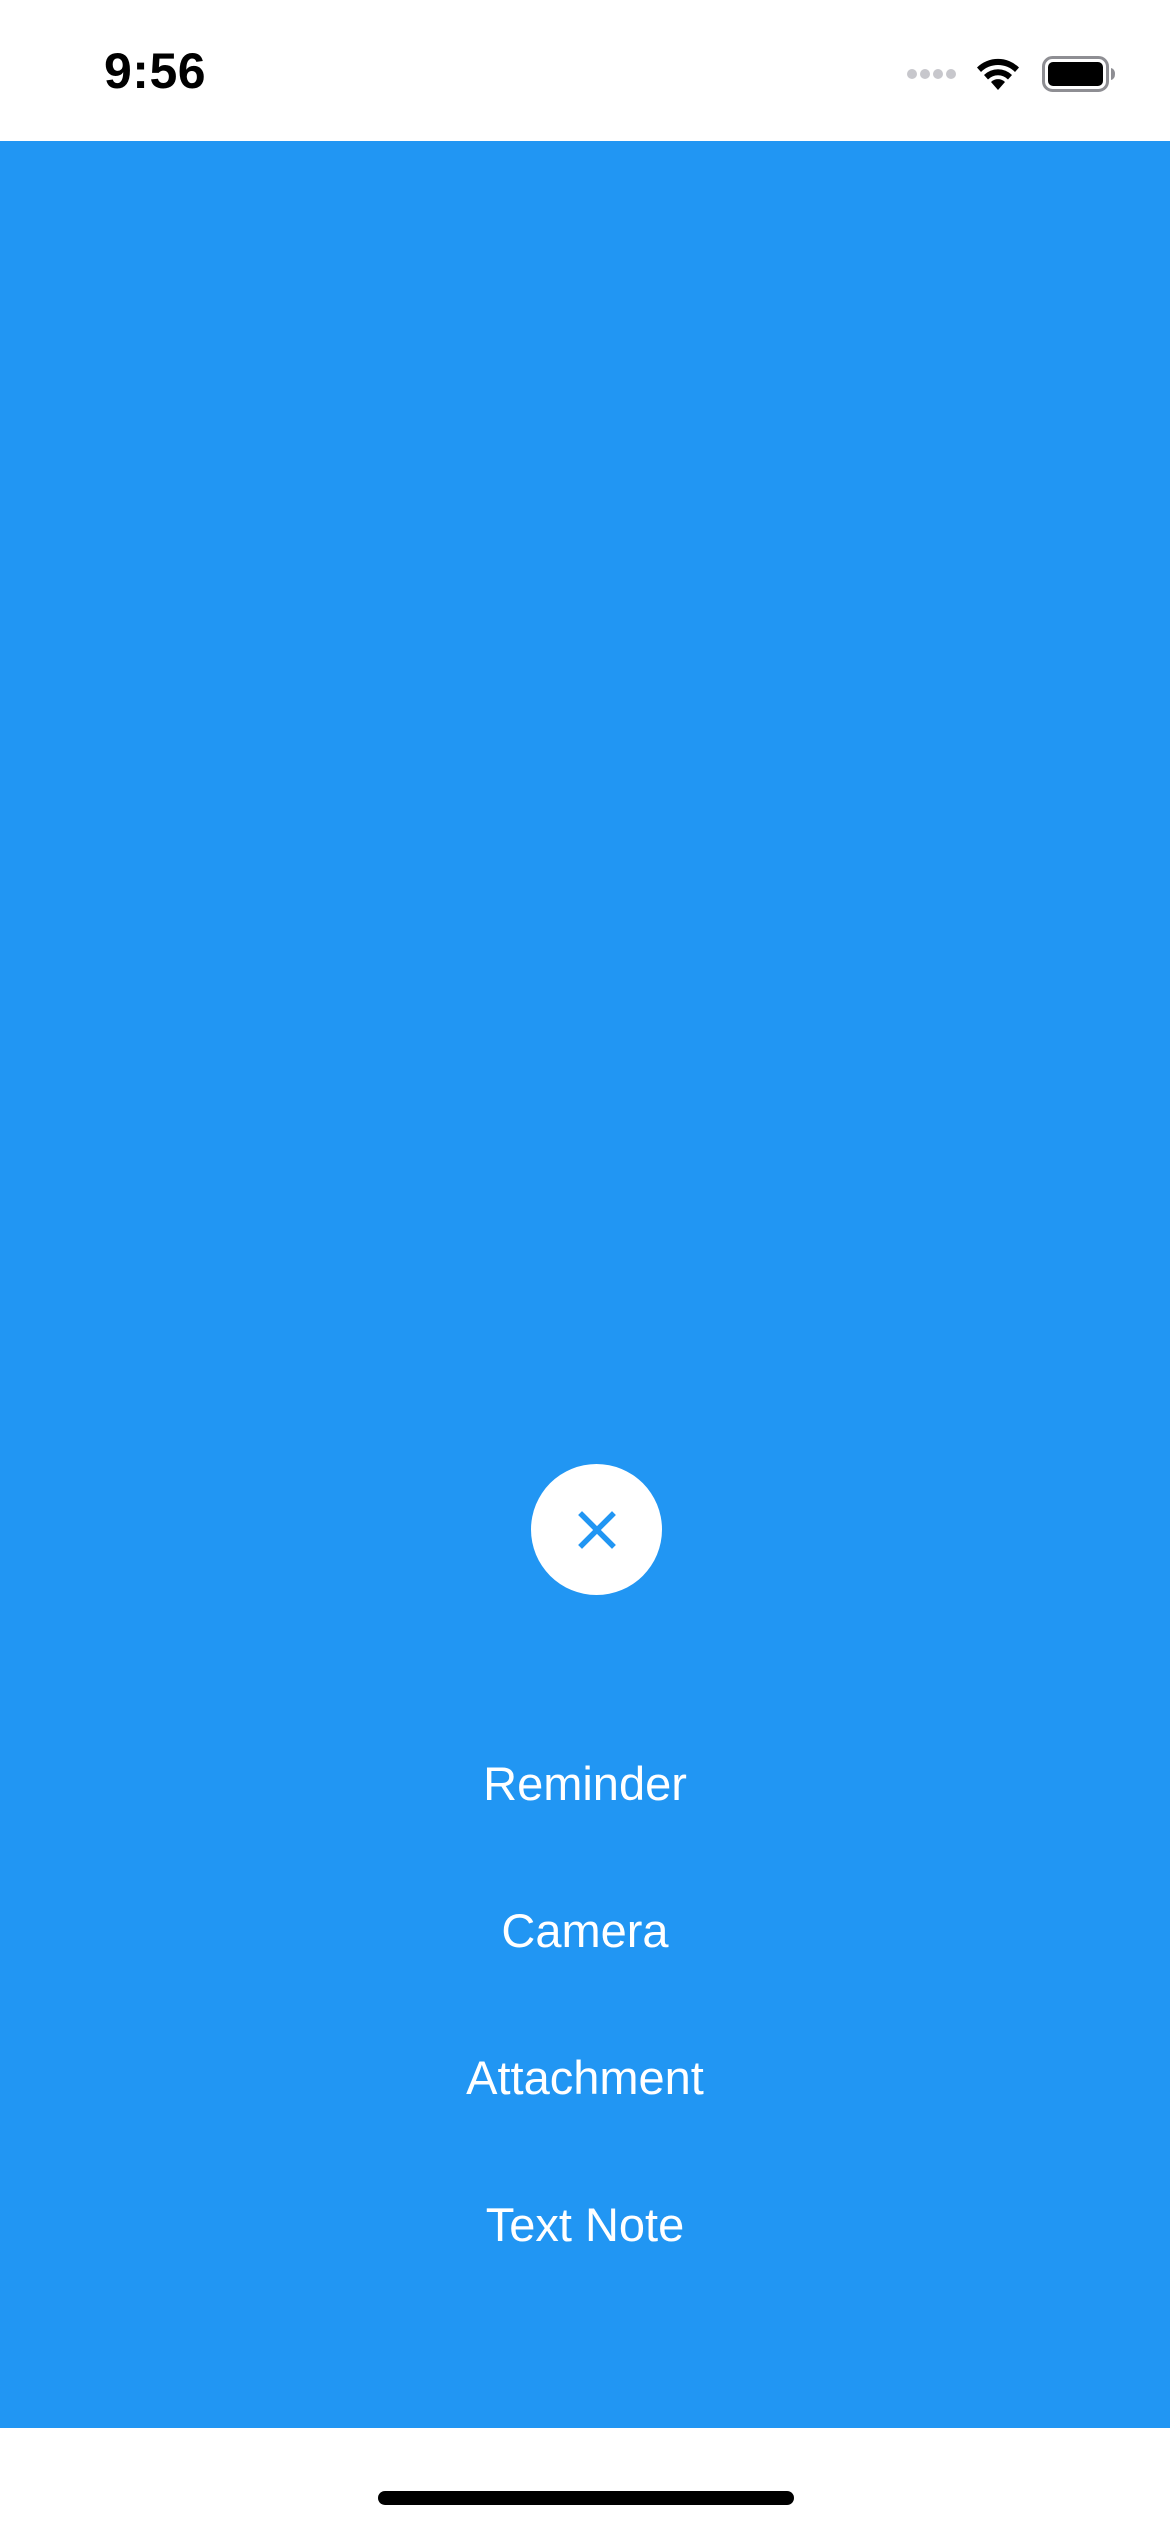  Describe the element at coordinates (1079, 74) in the screenshot. I see `battery-icon` at that location.